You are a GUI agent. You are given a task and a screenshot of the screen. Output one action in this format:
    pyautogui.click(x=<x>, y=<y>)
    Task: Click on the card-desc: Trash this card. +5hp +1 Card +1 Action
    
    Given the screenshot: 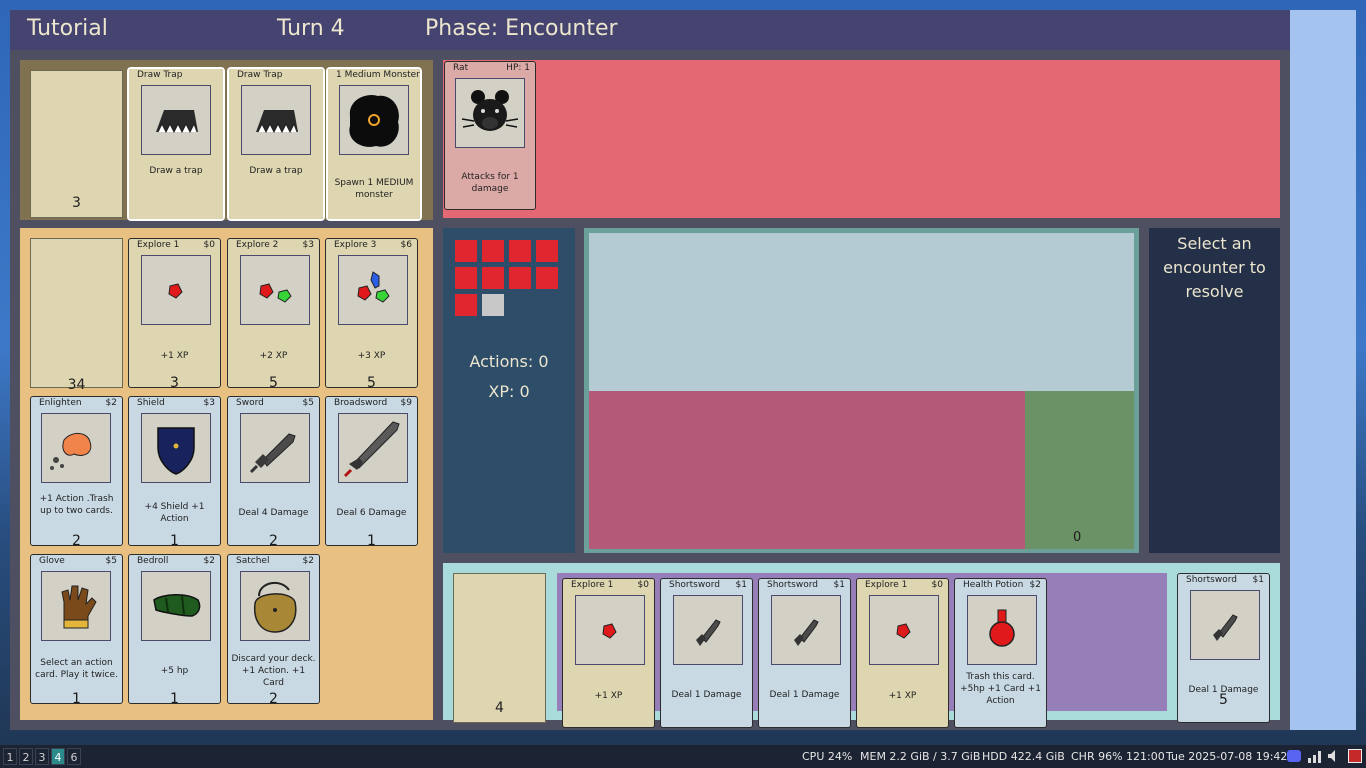 What is the action you would take?
    pyautogui.click(x=1000, y=689)
    